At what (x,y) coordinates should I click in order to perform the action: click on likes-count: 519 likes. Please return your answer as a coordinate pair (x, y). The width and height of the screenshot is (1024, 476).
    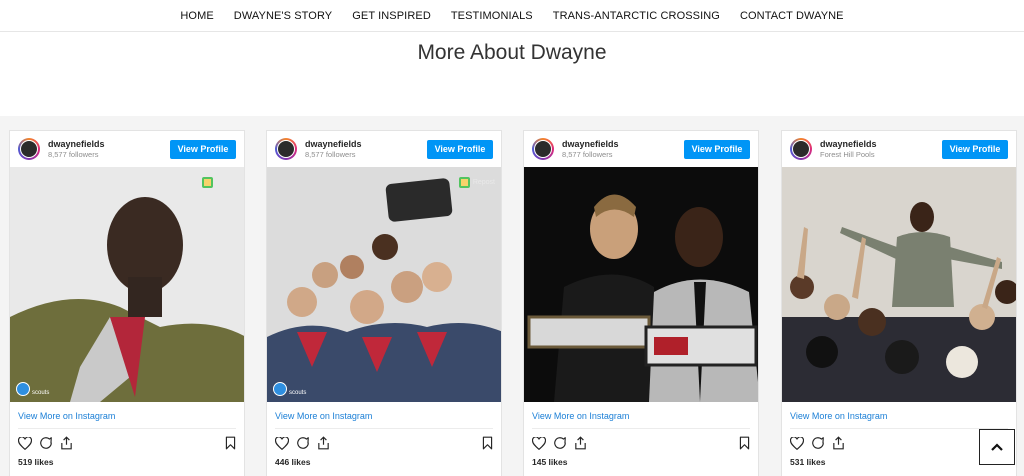
    Looking at the image, I should click on (36, 462).